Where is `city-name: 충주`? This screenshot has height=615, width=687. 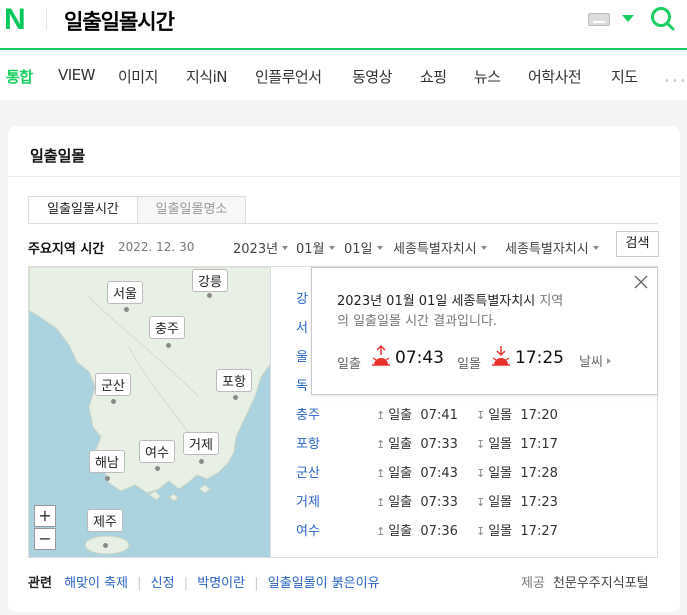 city-name: 충주 is located at coordinates (308, 413).